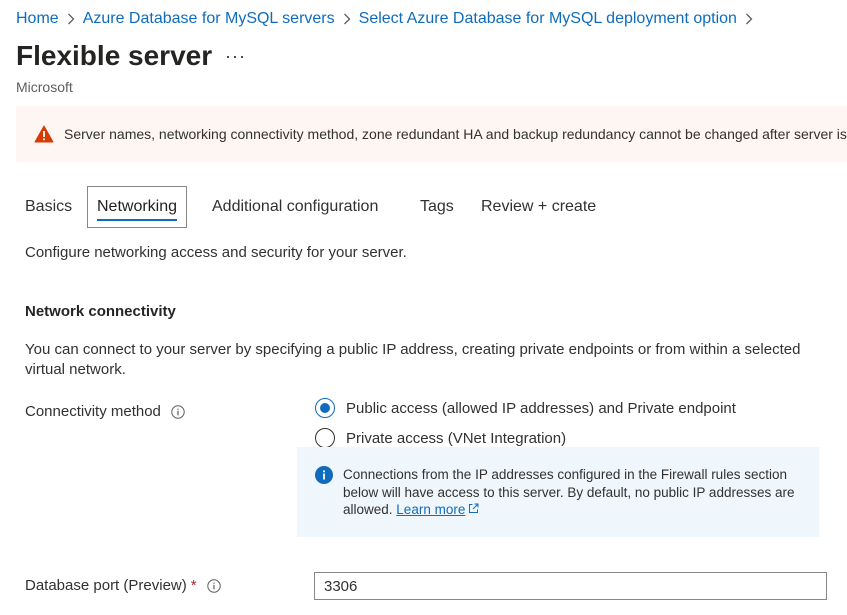 The image size is (847, 615). Describe the element at coordinates (106, 585) in the screenshot. I see `database-port-text: Database port (Preview)` at that location.